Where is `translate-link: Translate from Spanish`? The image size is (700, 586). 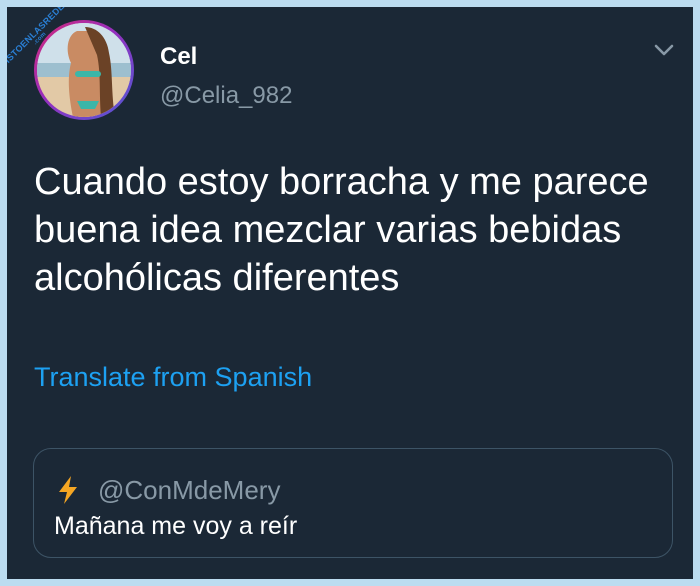 translate-link: Translate from Spanish is located at coordinates (173, 377).